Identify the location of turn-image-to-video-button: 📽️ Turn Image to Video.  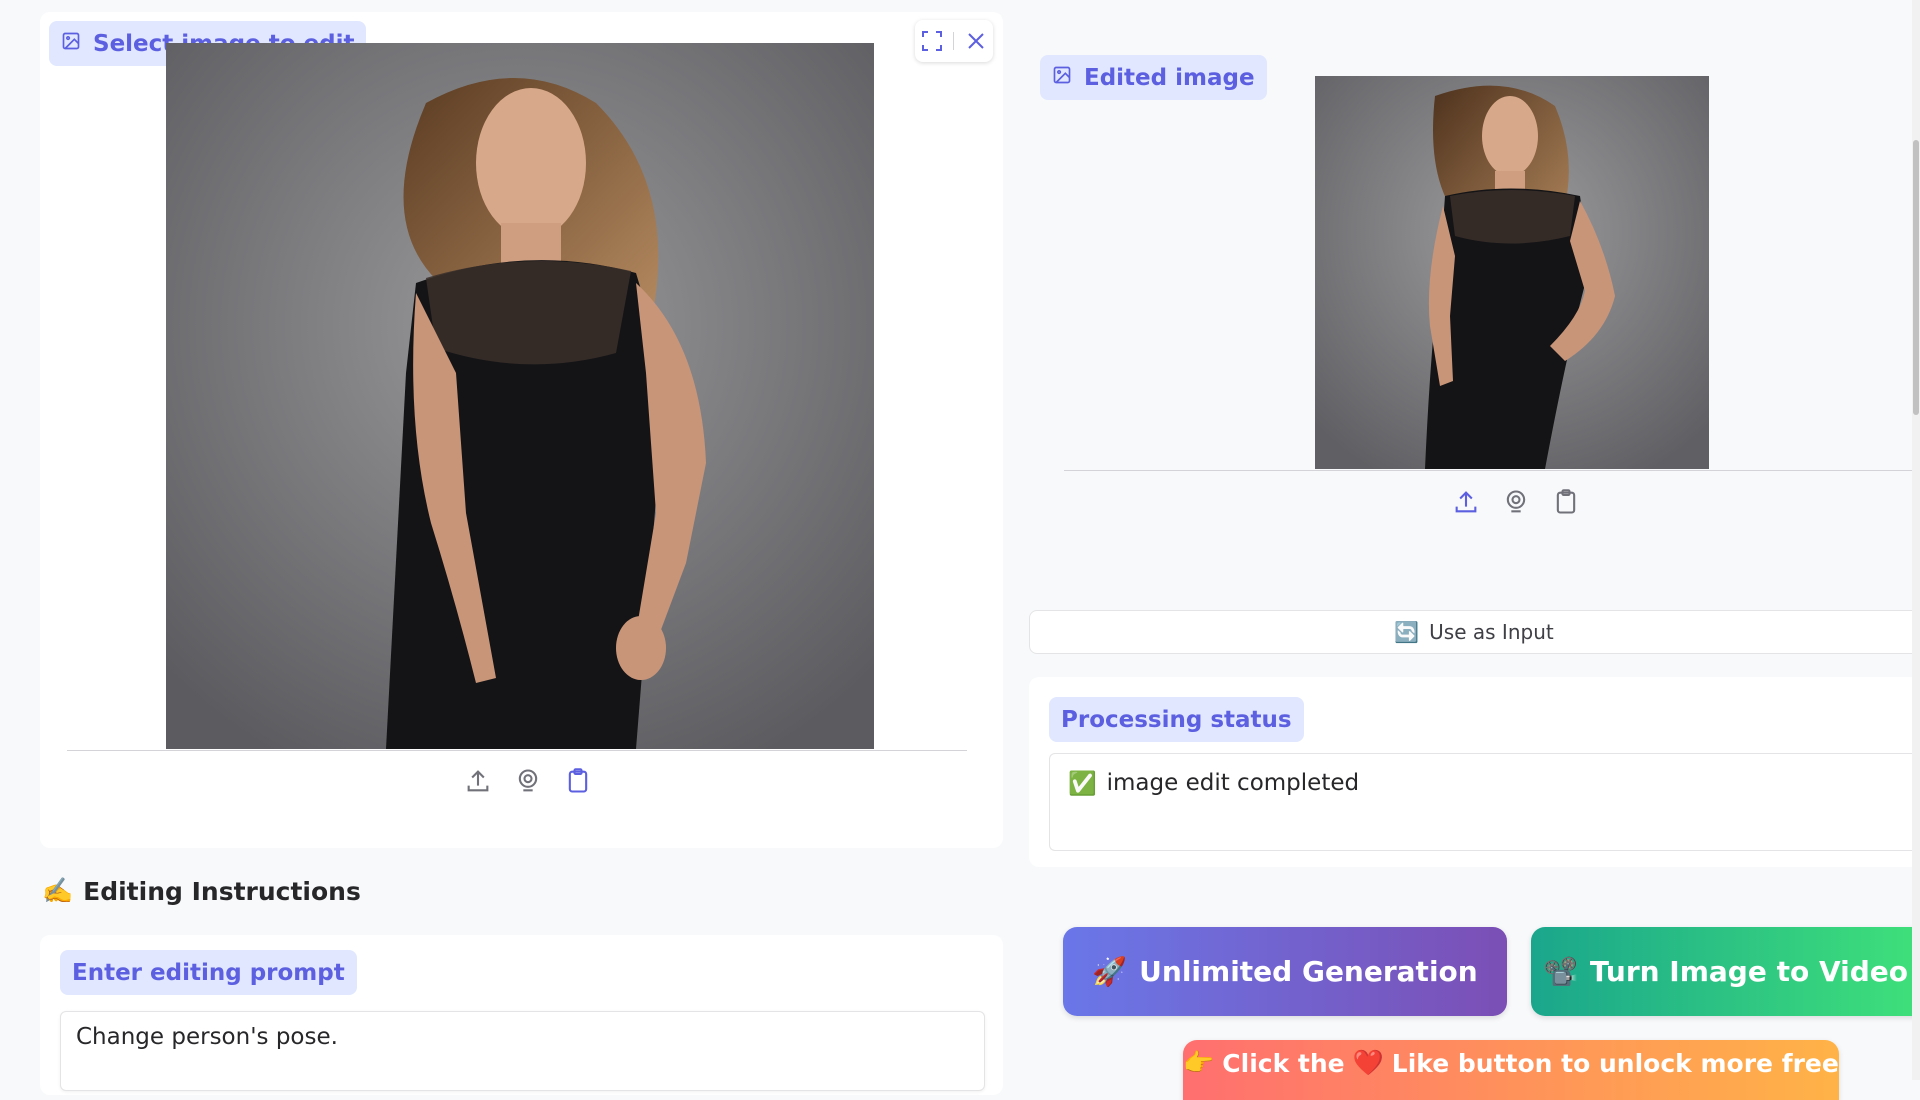
(1725, 971).